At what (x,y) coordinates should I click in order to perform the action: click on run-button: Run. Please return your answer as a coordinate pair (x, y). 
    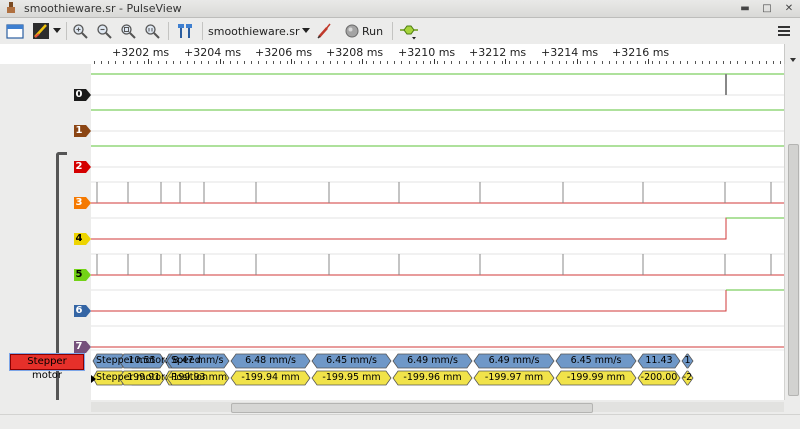
    Looking at the image, I should click on (377, 31).